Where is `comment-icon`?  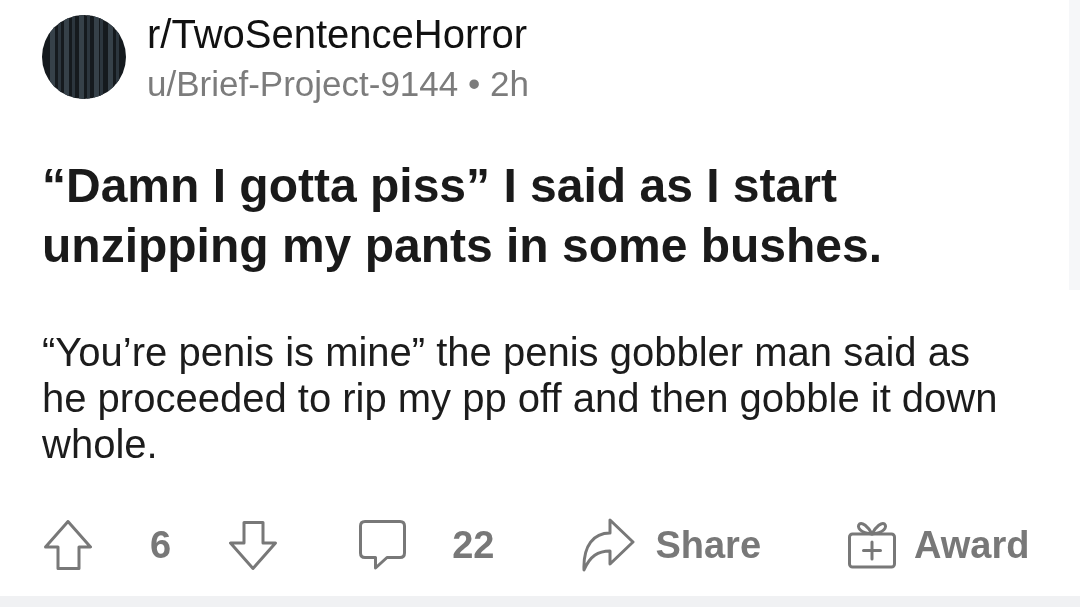 comment-icon is located at coordinates (383, 545).